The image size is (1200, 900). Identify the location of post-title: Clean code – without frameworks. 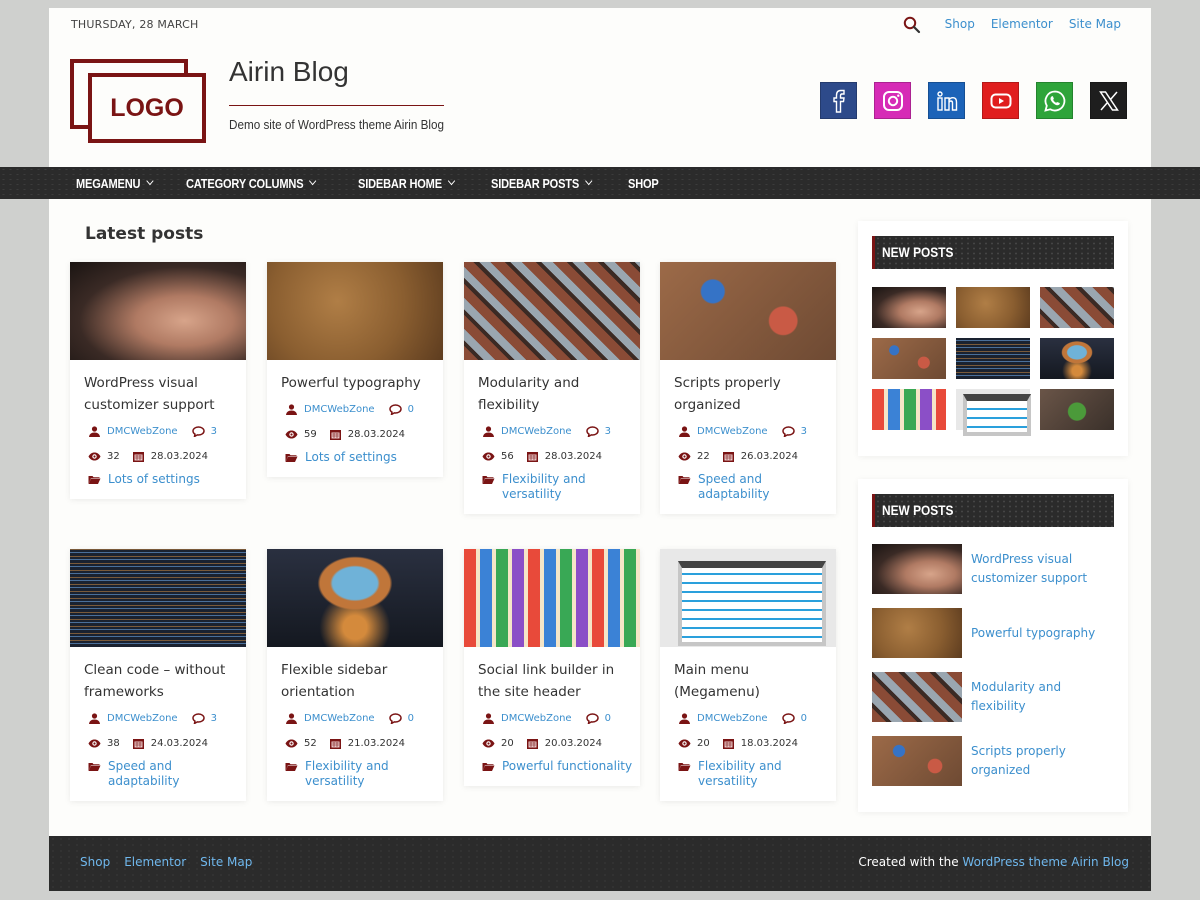
(158, 681).